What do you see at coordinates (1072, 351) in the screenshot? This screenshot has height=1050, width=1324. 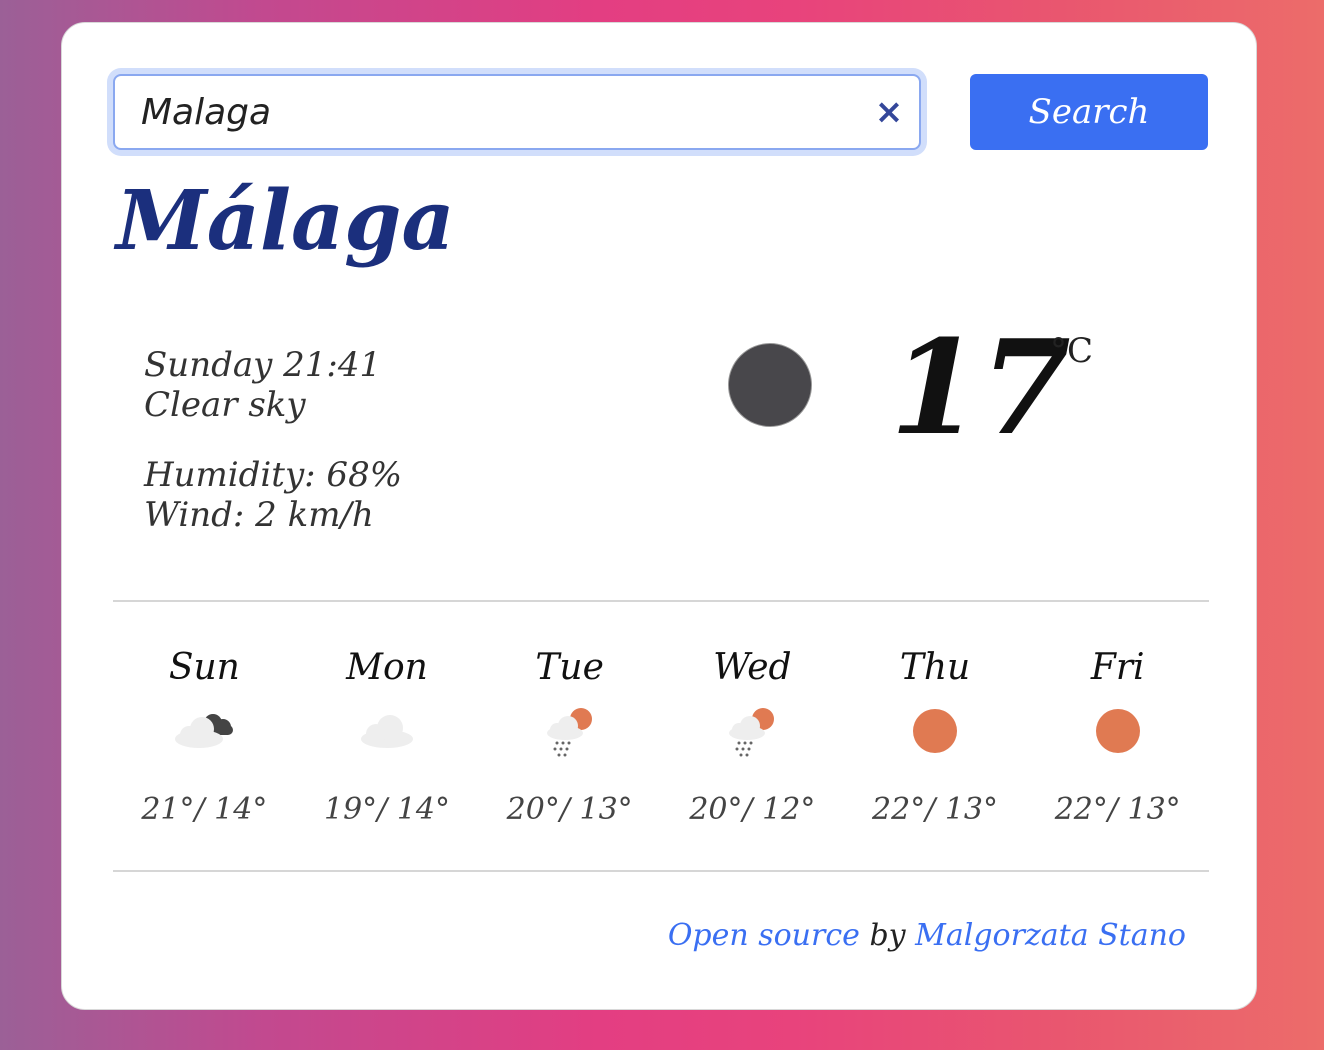 I see `temperature-unit: °C` at bounding box center [1072, 351].